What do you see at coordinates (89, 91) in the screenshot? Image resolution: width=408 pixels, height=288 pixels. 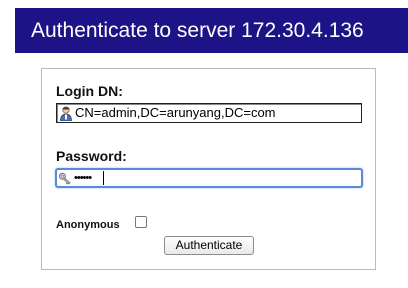 I see `login-dn-label: Login DN:` at bounding box center [89, 91].